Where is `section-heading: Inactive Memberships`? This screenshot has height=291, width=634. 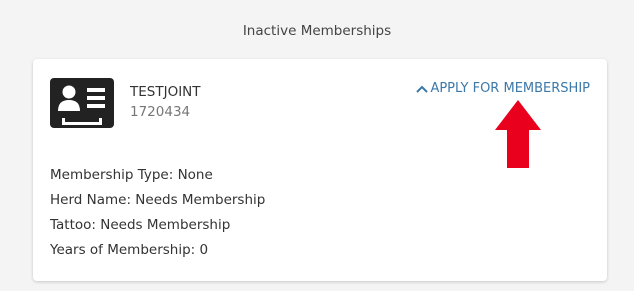 section-heading: Inactive Memberships is located at coordinates (317, 31).